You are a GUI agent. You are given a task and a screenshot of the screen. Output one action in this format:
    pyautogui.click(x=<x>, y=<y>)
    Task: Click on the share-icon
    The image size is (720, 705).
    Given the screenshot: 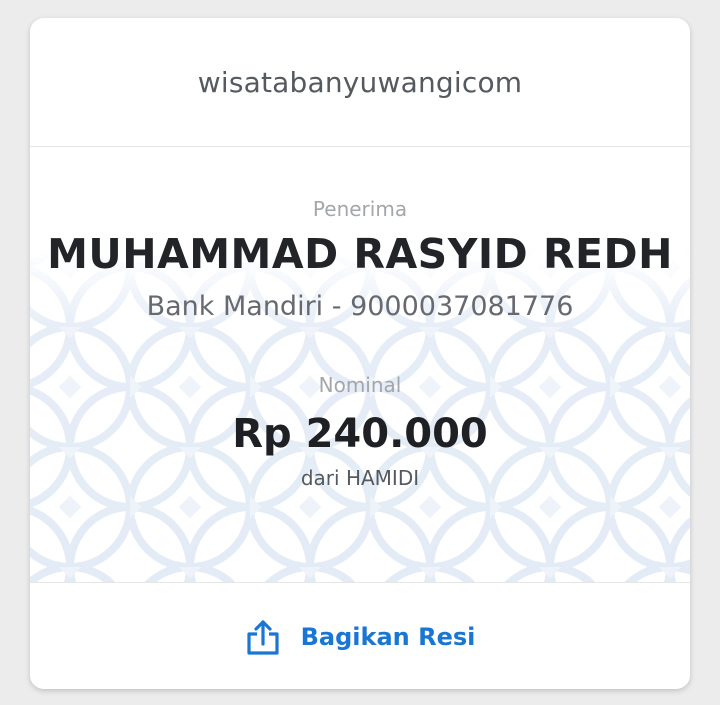 What is the action you would take?
    pyautogui.click(x=263, y=637)
    